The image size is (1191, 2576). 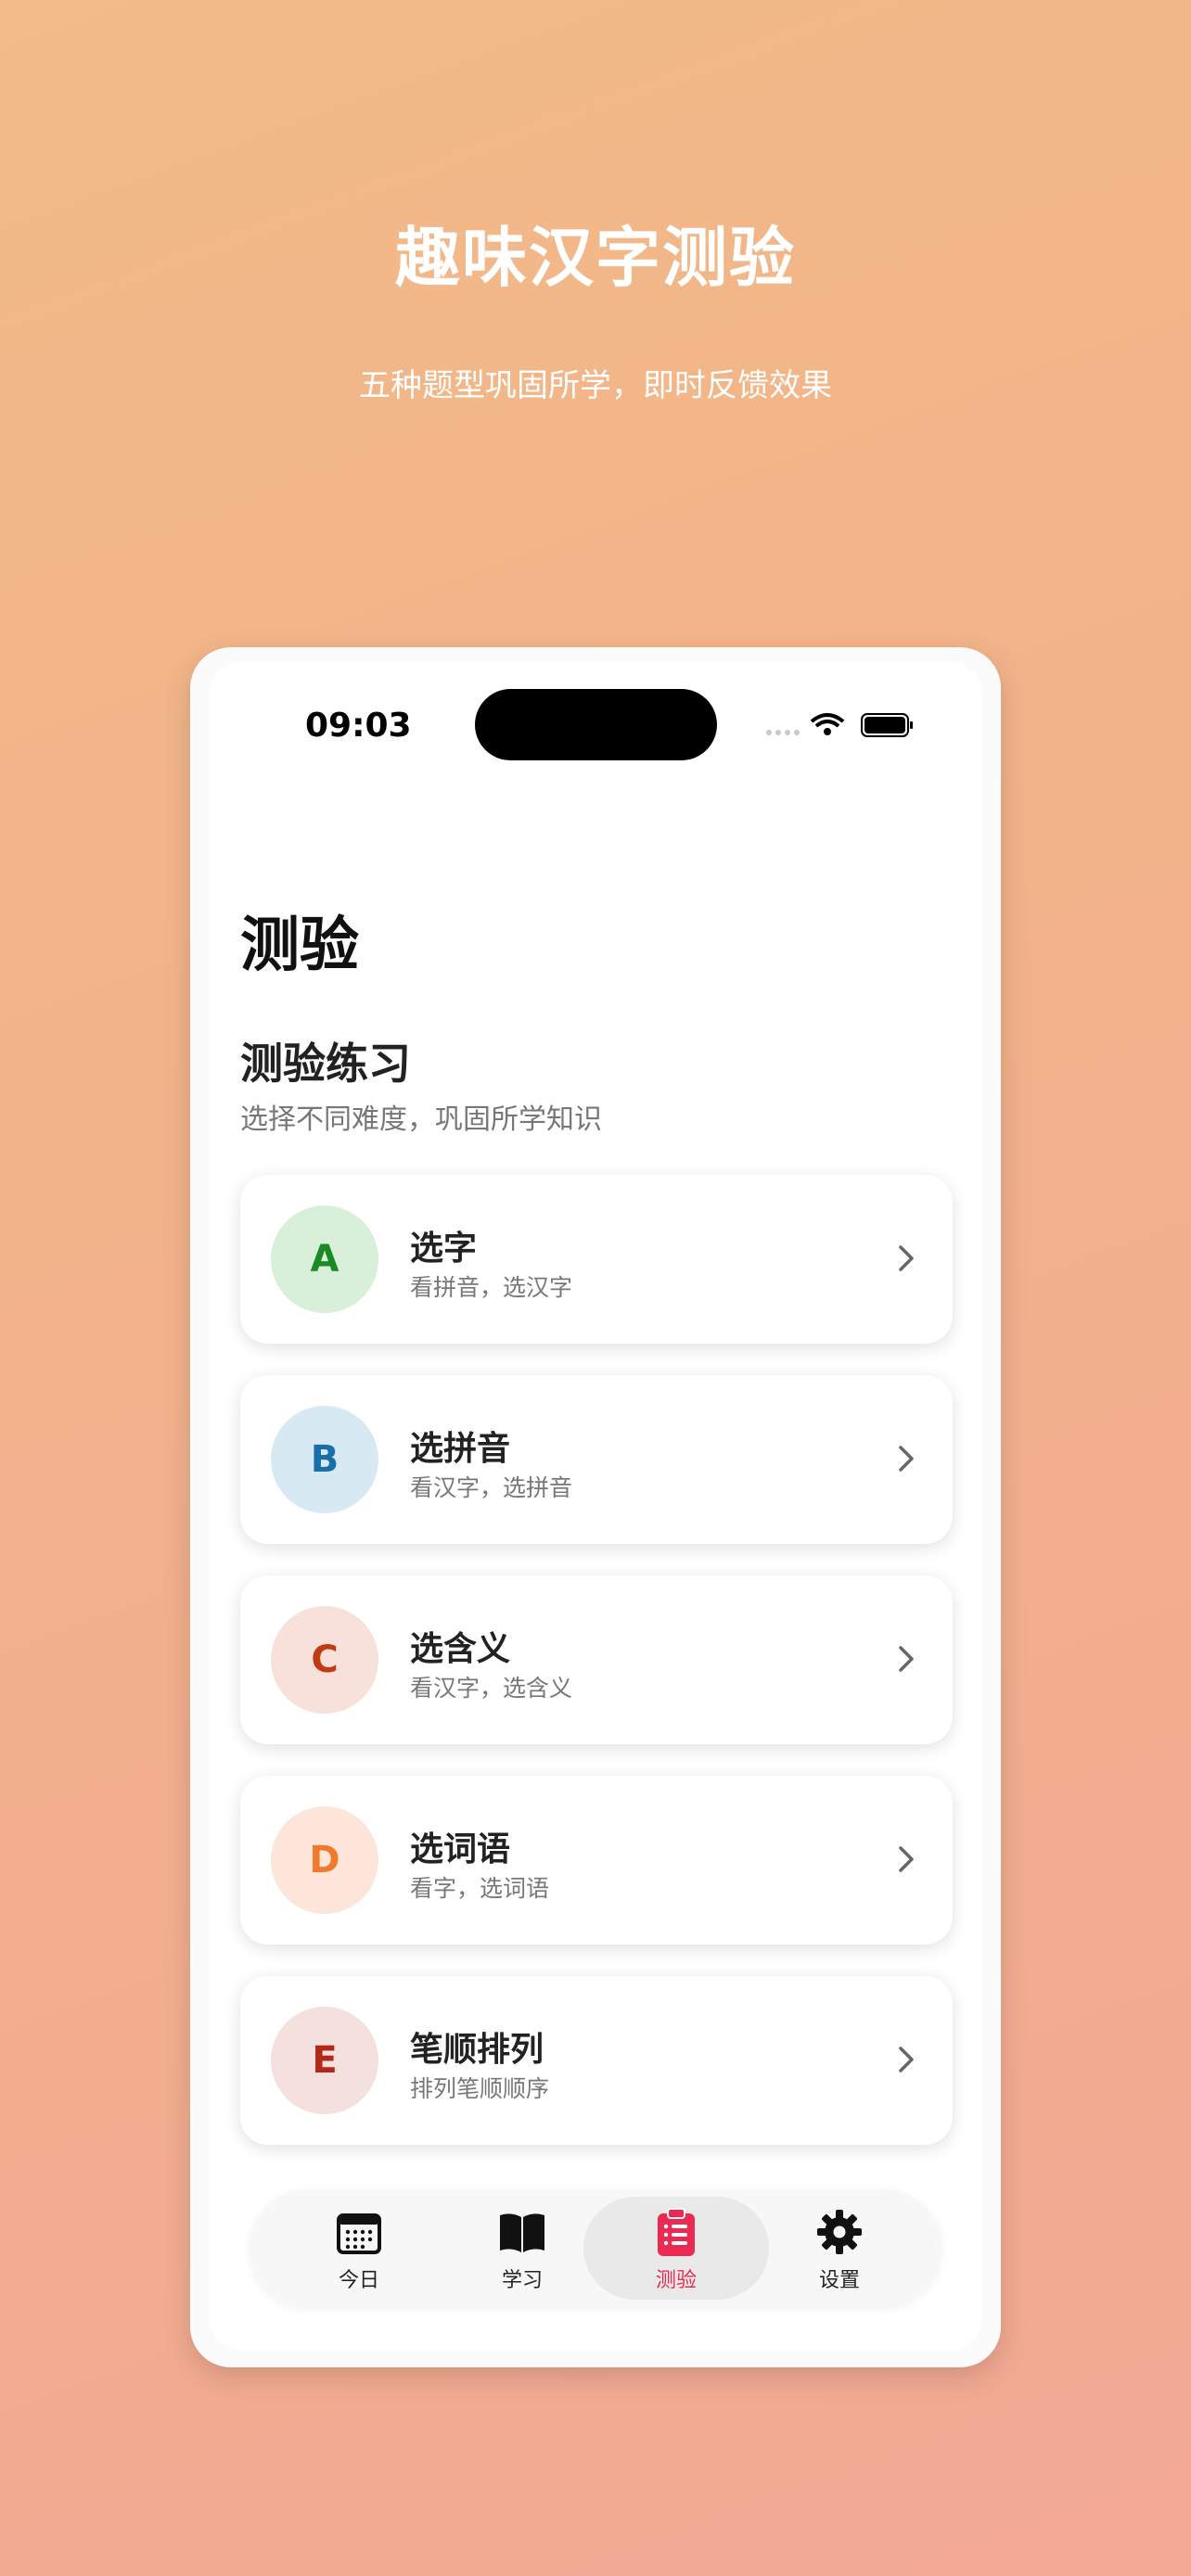 What do you see at coordinates (827, 724) in the screenshot?
I see `wifi-icon` at bounding box center [827, 724].